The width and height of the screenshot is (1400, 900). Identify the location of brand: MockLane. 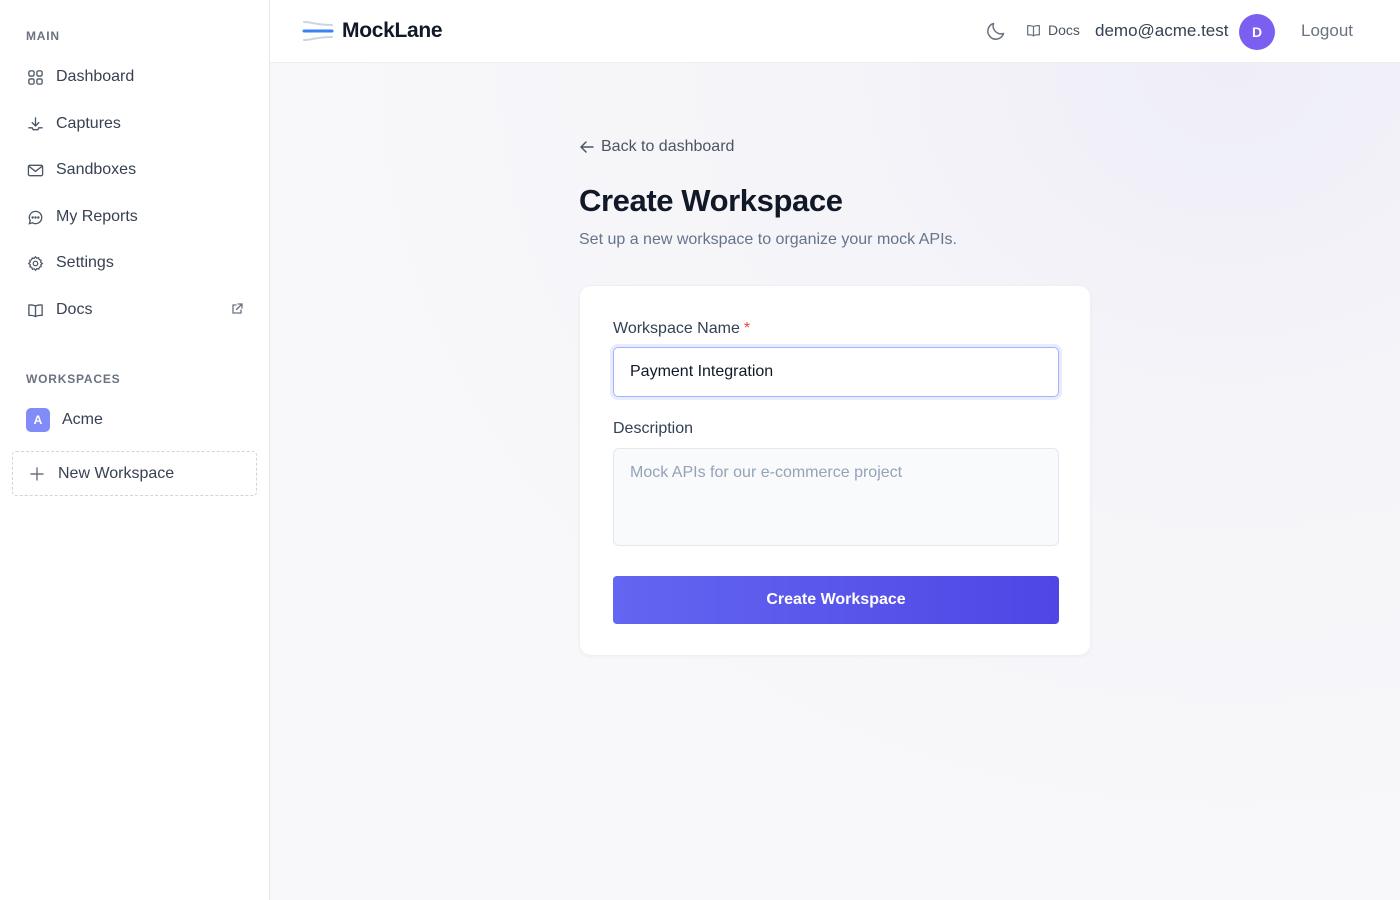
(372, 31).